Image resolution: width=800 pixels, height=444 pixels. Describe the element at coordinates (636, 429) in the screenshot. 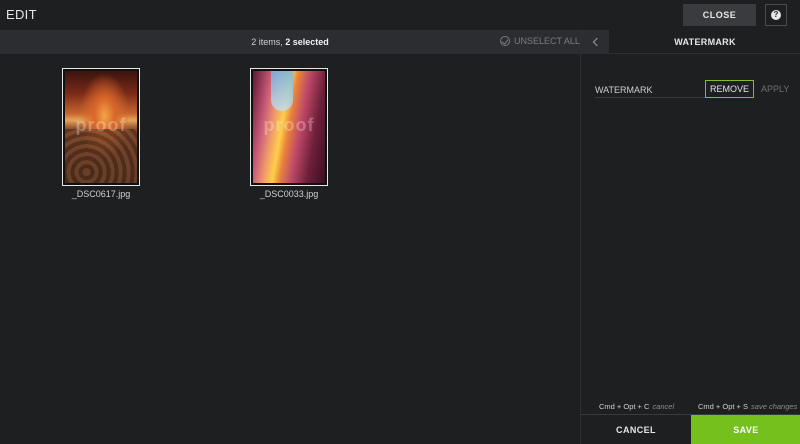

I see `cancel-button: CANCEL` at that location.